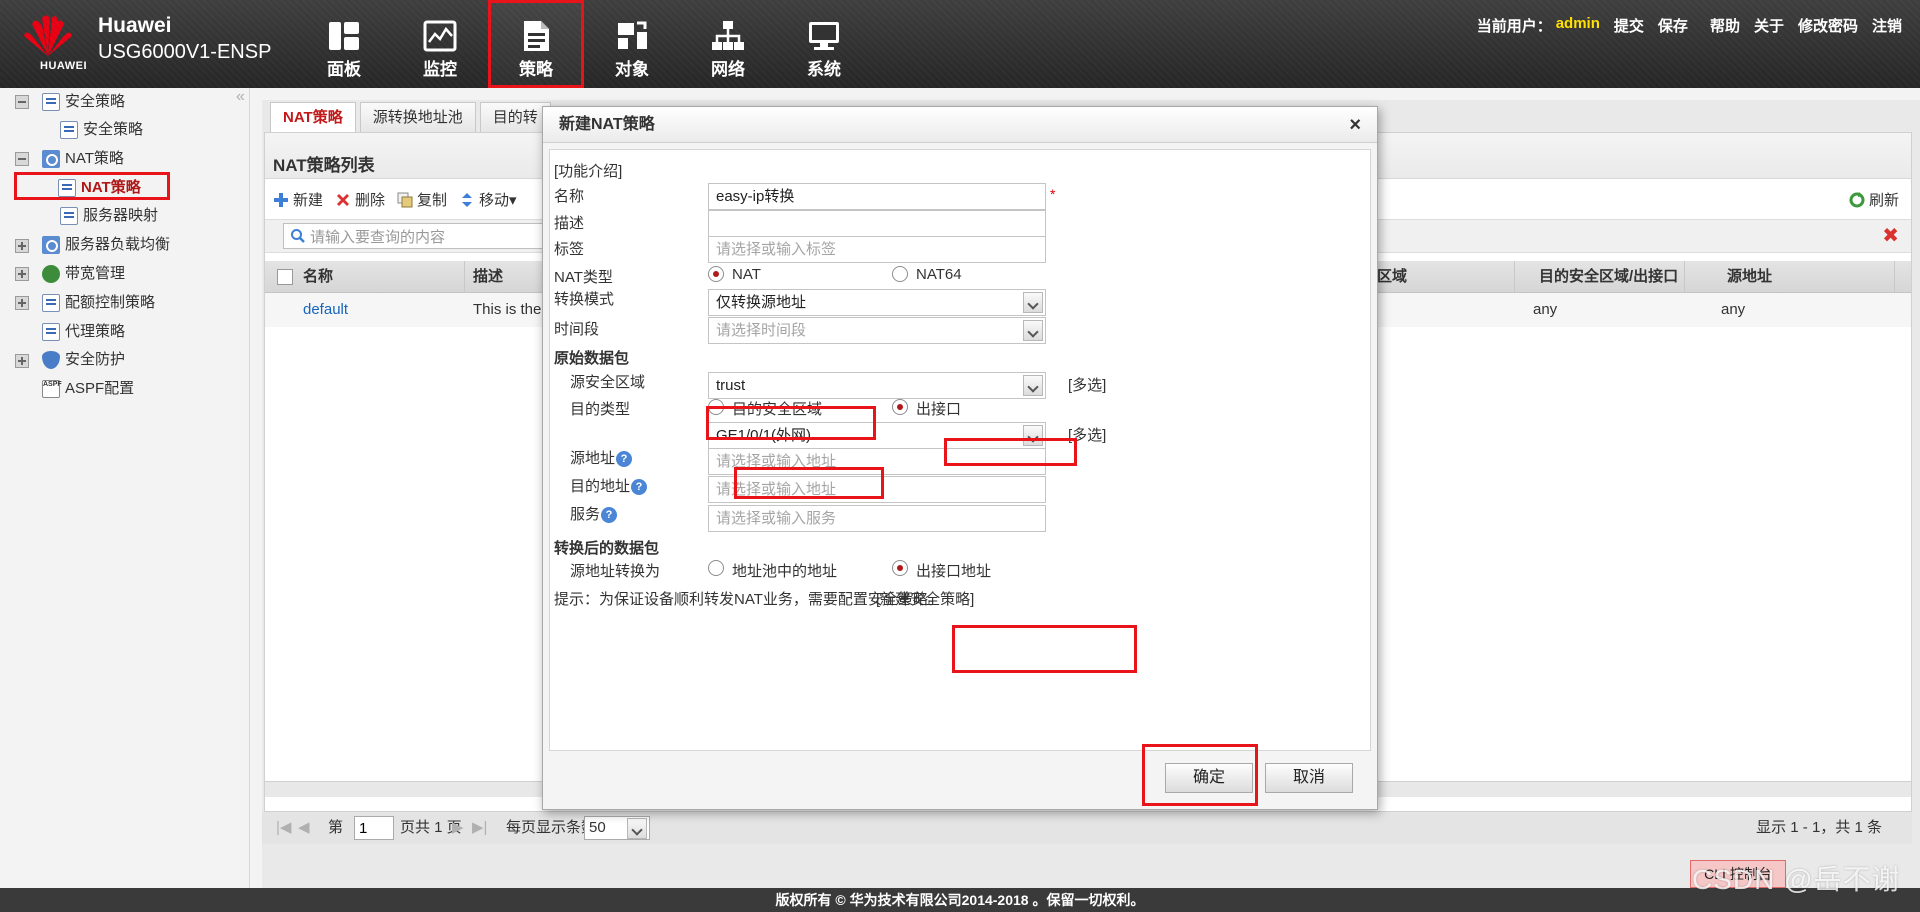 The height and width of the screenshot is (912, 1920). Describe the element at coordinates (240, 97) in the screenshot. I see `collapse-sidebar-icon: «` at that location.